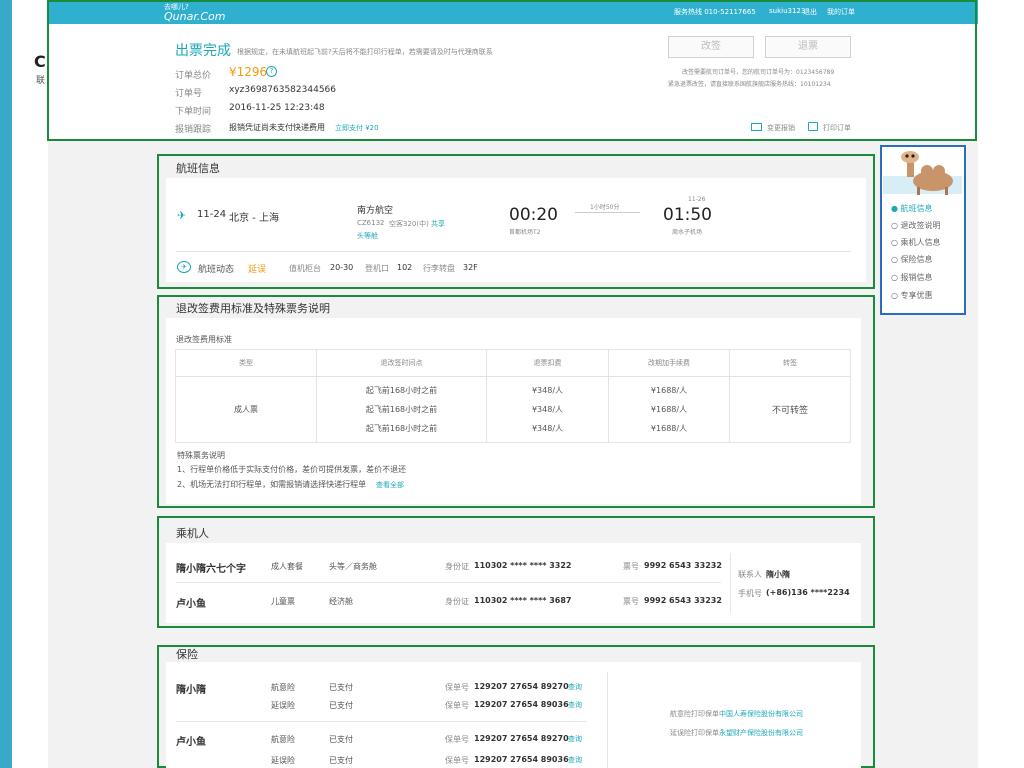 This screenshot has height=768, width=1024. Describe the element at coordinates (521, 686) in the screenshot. I see `ins-policy-1-1: 129207 27654 89270` at that location.